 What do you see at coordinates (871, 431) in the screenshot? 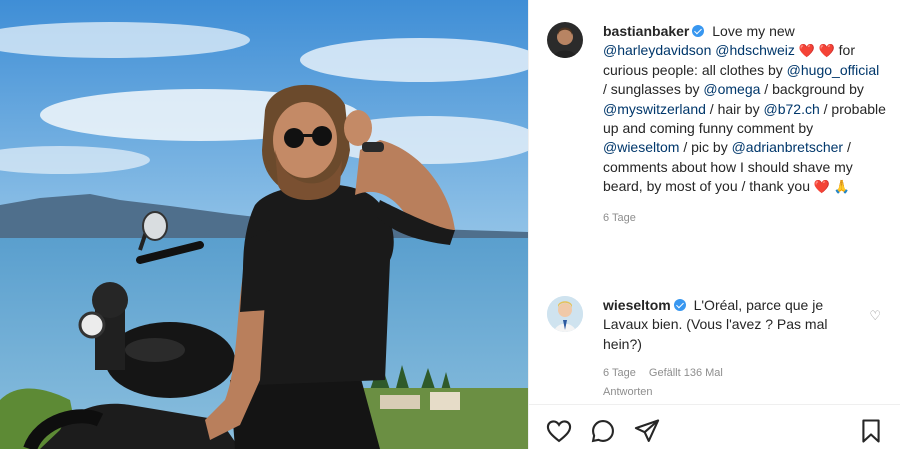
I see `bookmark-icon` at bounding box center [871, 431].